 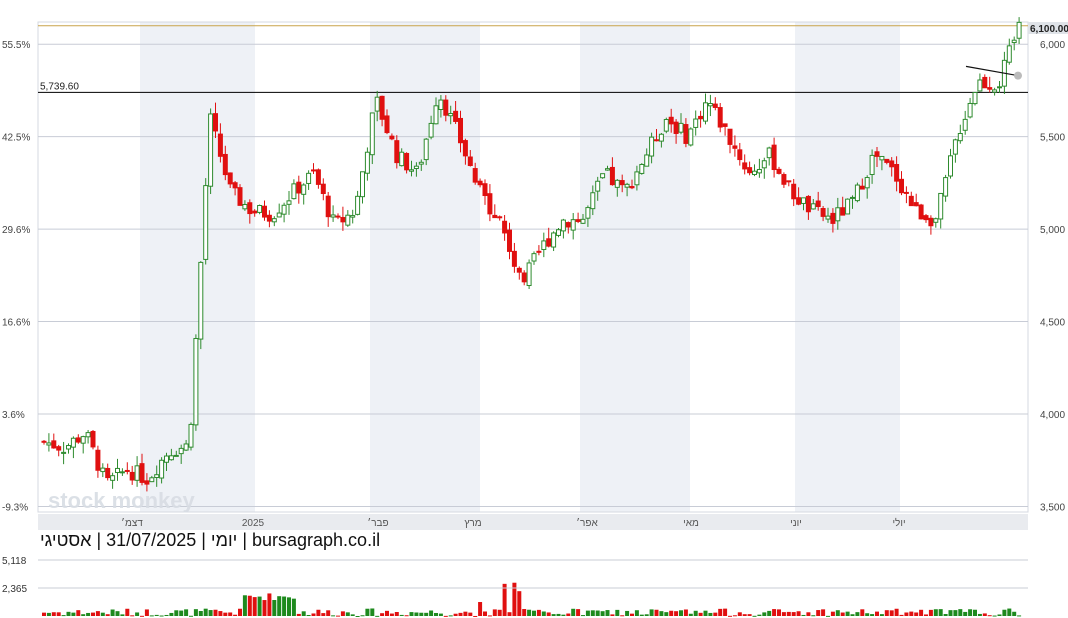 What do you see at coordinates (691, 523) in the screenshot?
I see `month-label: מאי` at bounding box center [691, 523].